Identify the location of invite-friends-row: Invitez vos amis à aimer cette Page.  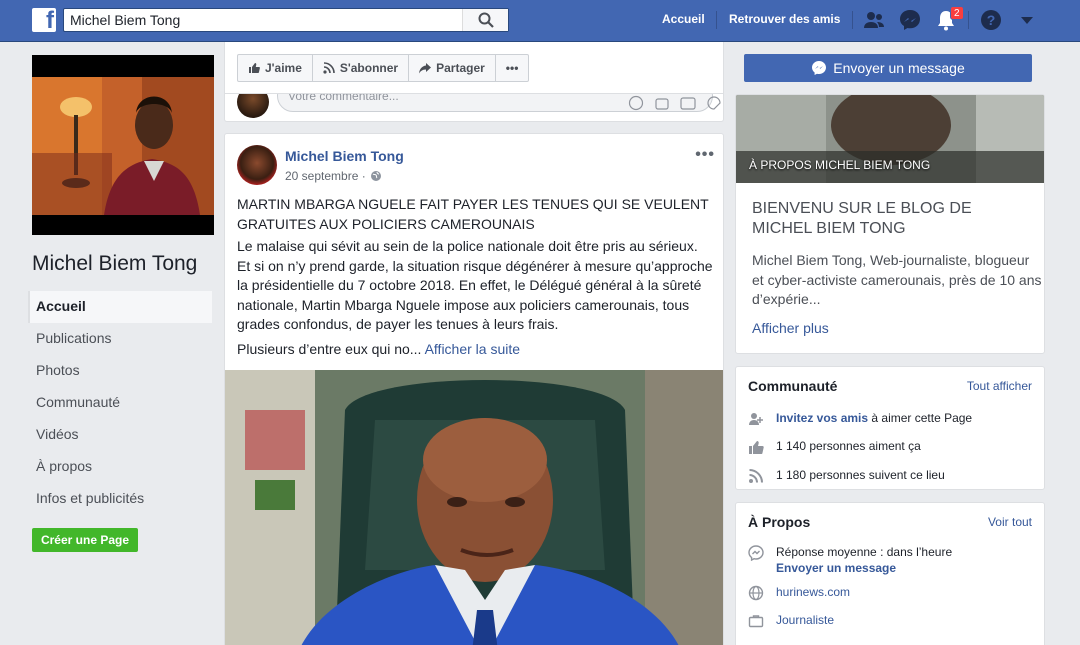
(860, 419).